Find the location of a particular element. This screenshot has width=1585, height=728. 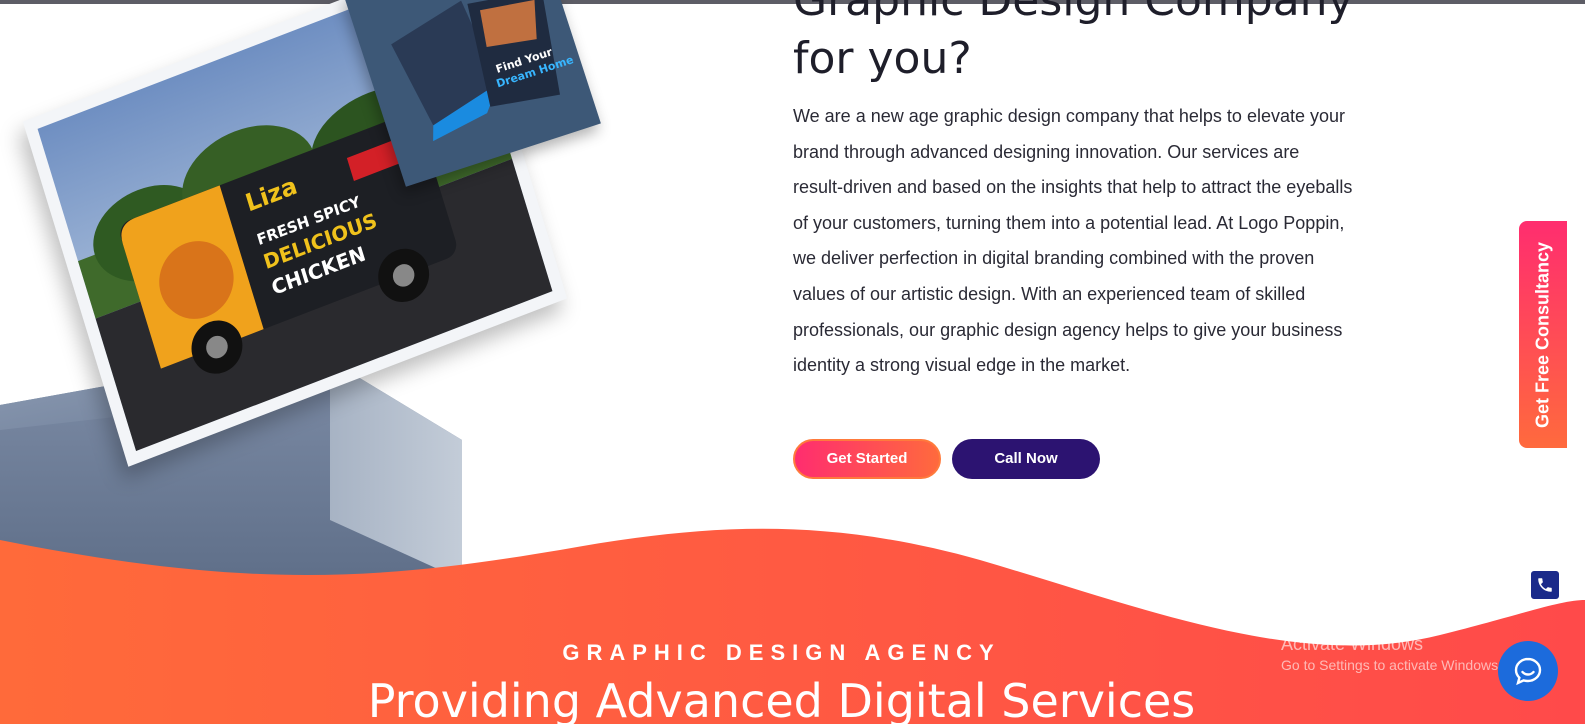

phone-glyph-icon is located at coordinates (1545, 585).